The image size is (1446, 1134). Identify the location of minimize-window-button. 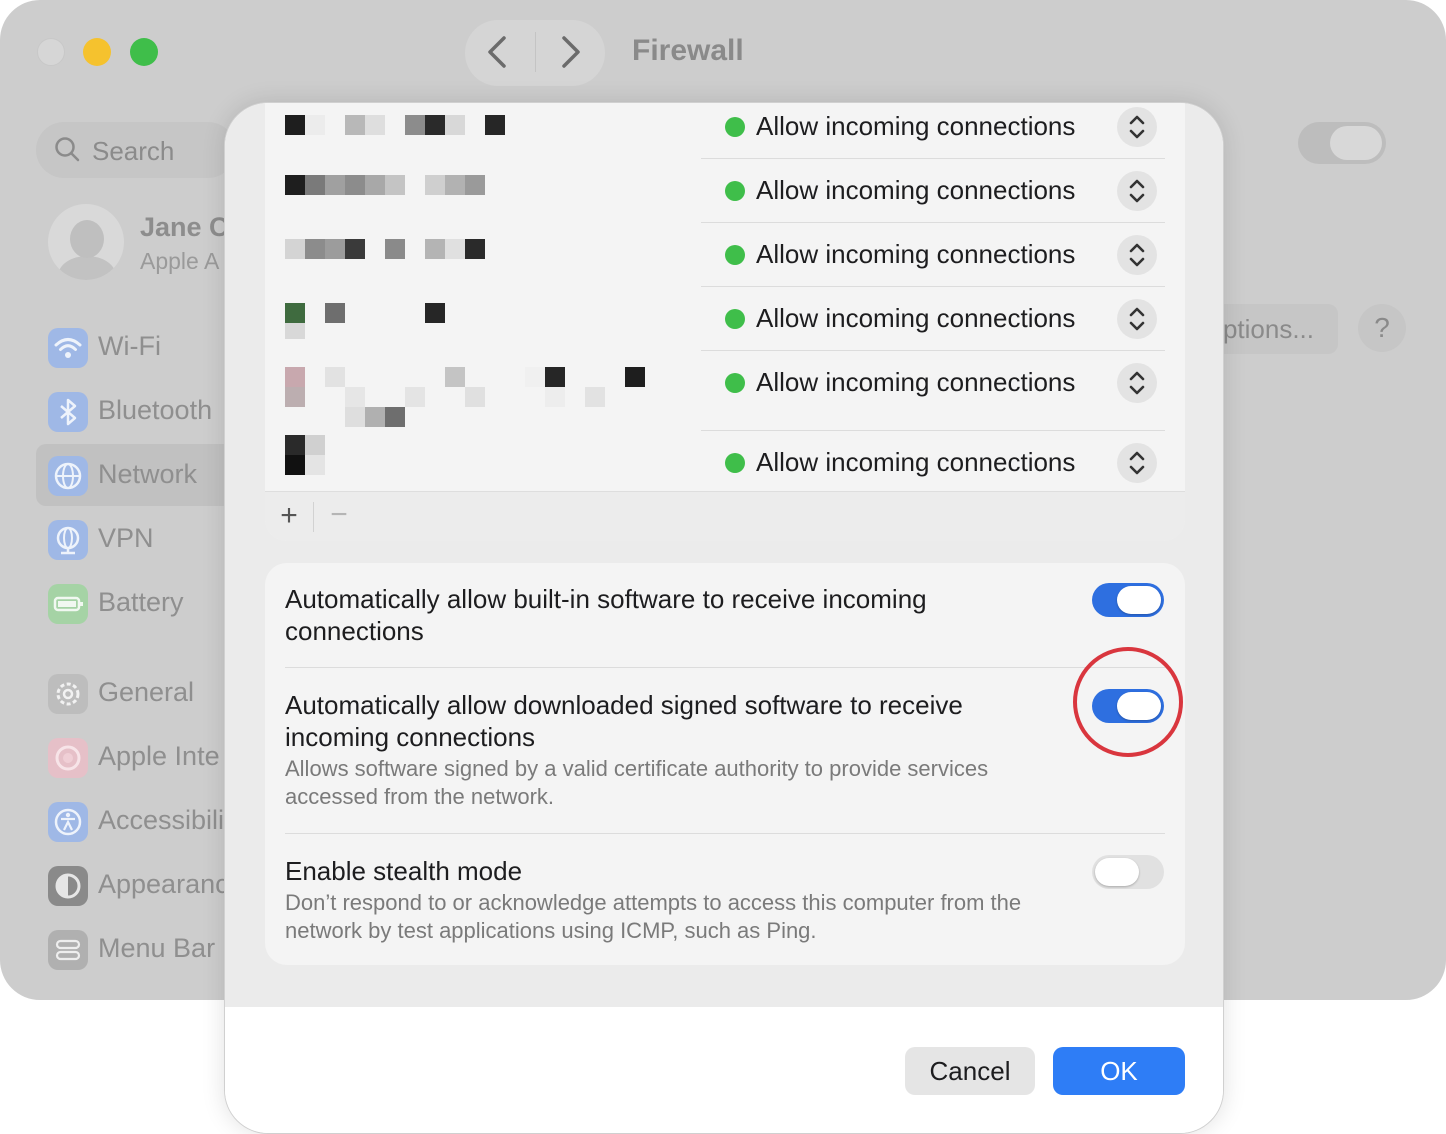
(97, 52).